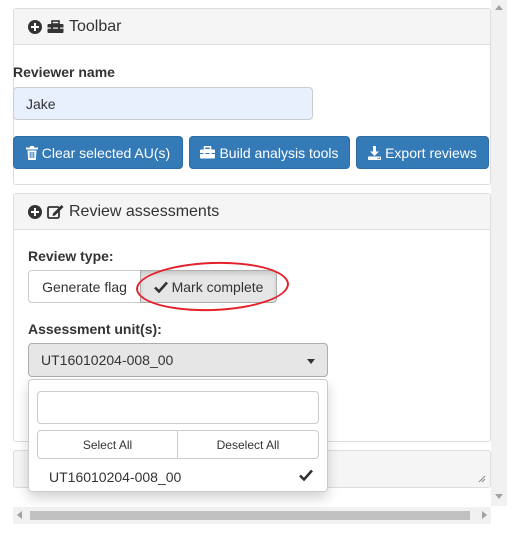  I want to click on scroll-left-icon, so click(19, 515).